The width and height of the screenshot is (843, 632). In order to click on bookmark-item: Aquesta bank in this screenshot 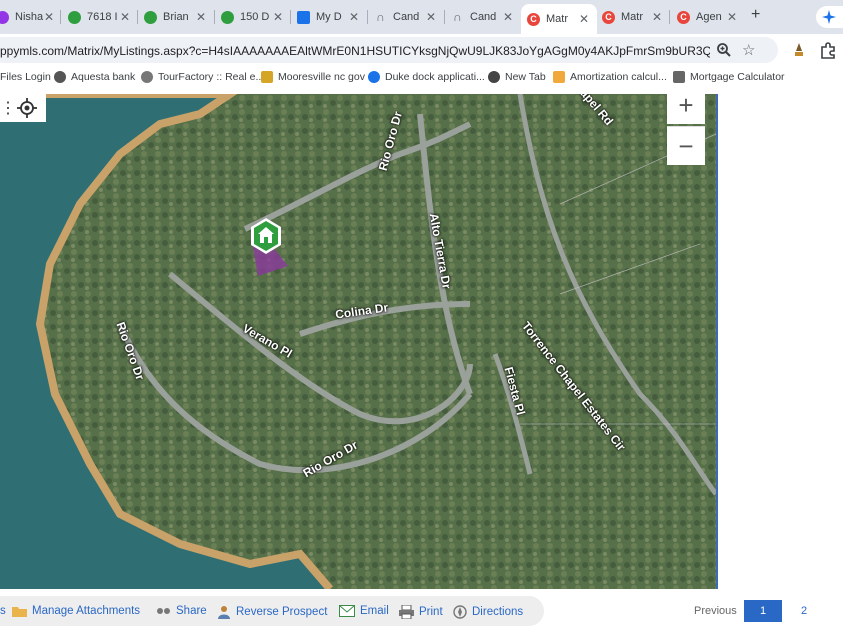, I will do `click(94, 77)`.